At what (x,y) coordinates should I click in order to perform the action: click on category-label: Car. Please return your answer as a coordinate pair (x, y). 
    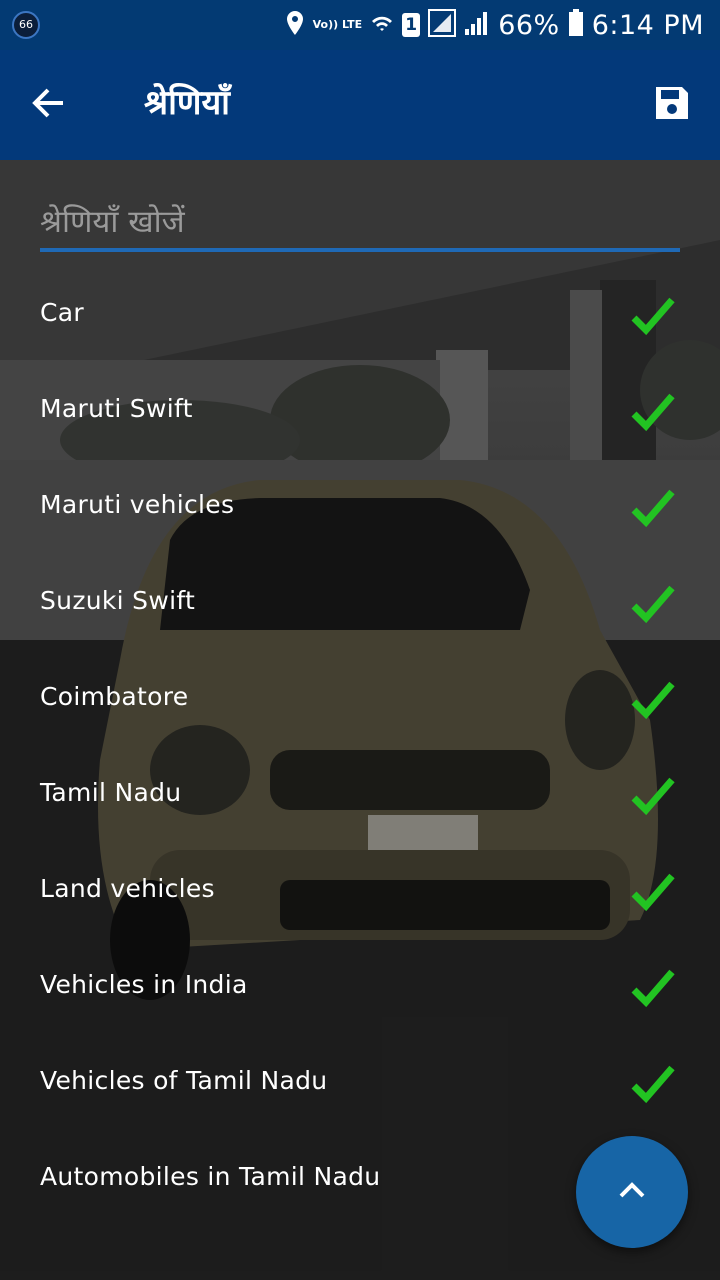
    Looking at the image, I should click on (62, 312).